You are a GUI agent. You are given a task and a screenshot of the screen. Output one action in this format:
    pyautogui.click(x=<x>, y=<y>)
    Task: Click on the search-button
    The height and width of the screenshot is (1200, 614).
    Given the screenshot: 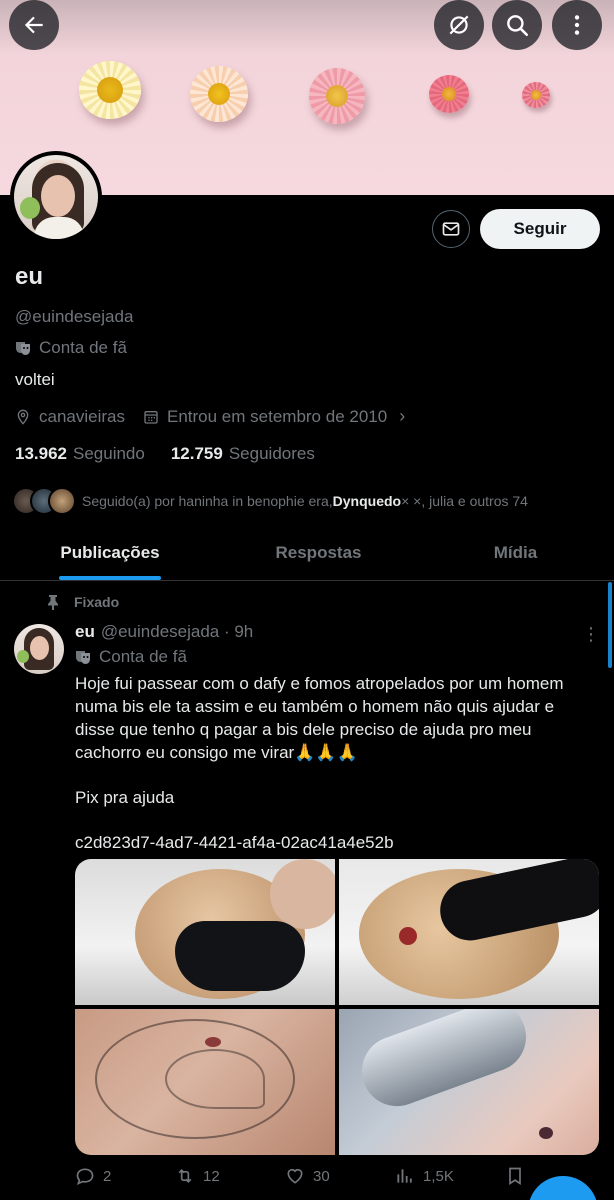 What is the action you would take?
    pyautogui.click(x=517, y=25)
    